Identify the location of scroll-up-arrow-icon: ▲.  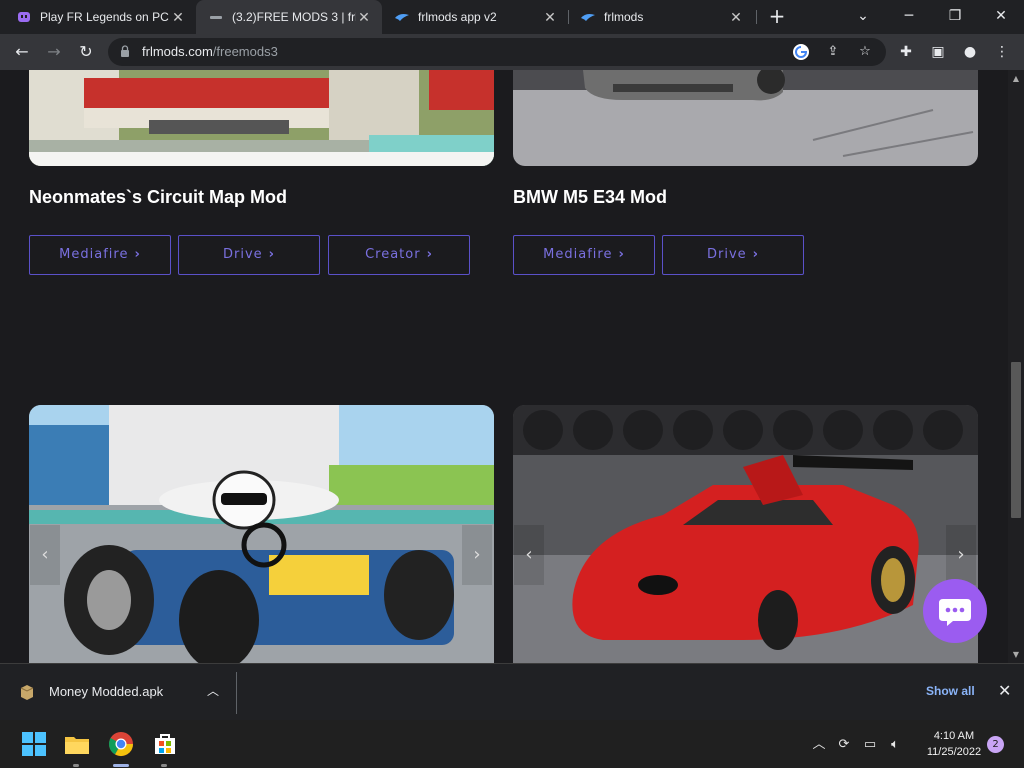
(1016, 79).